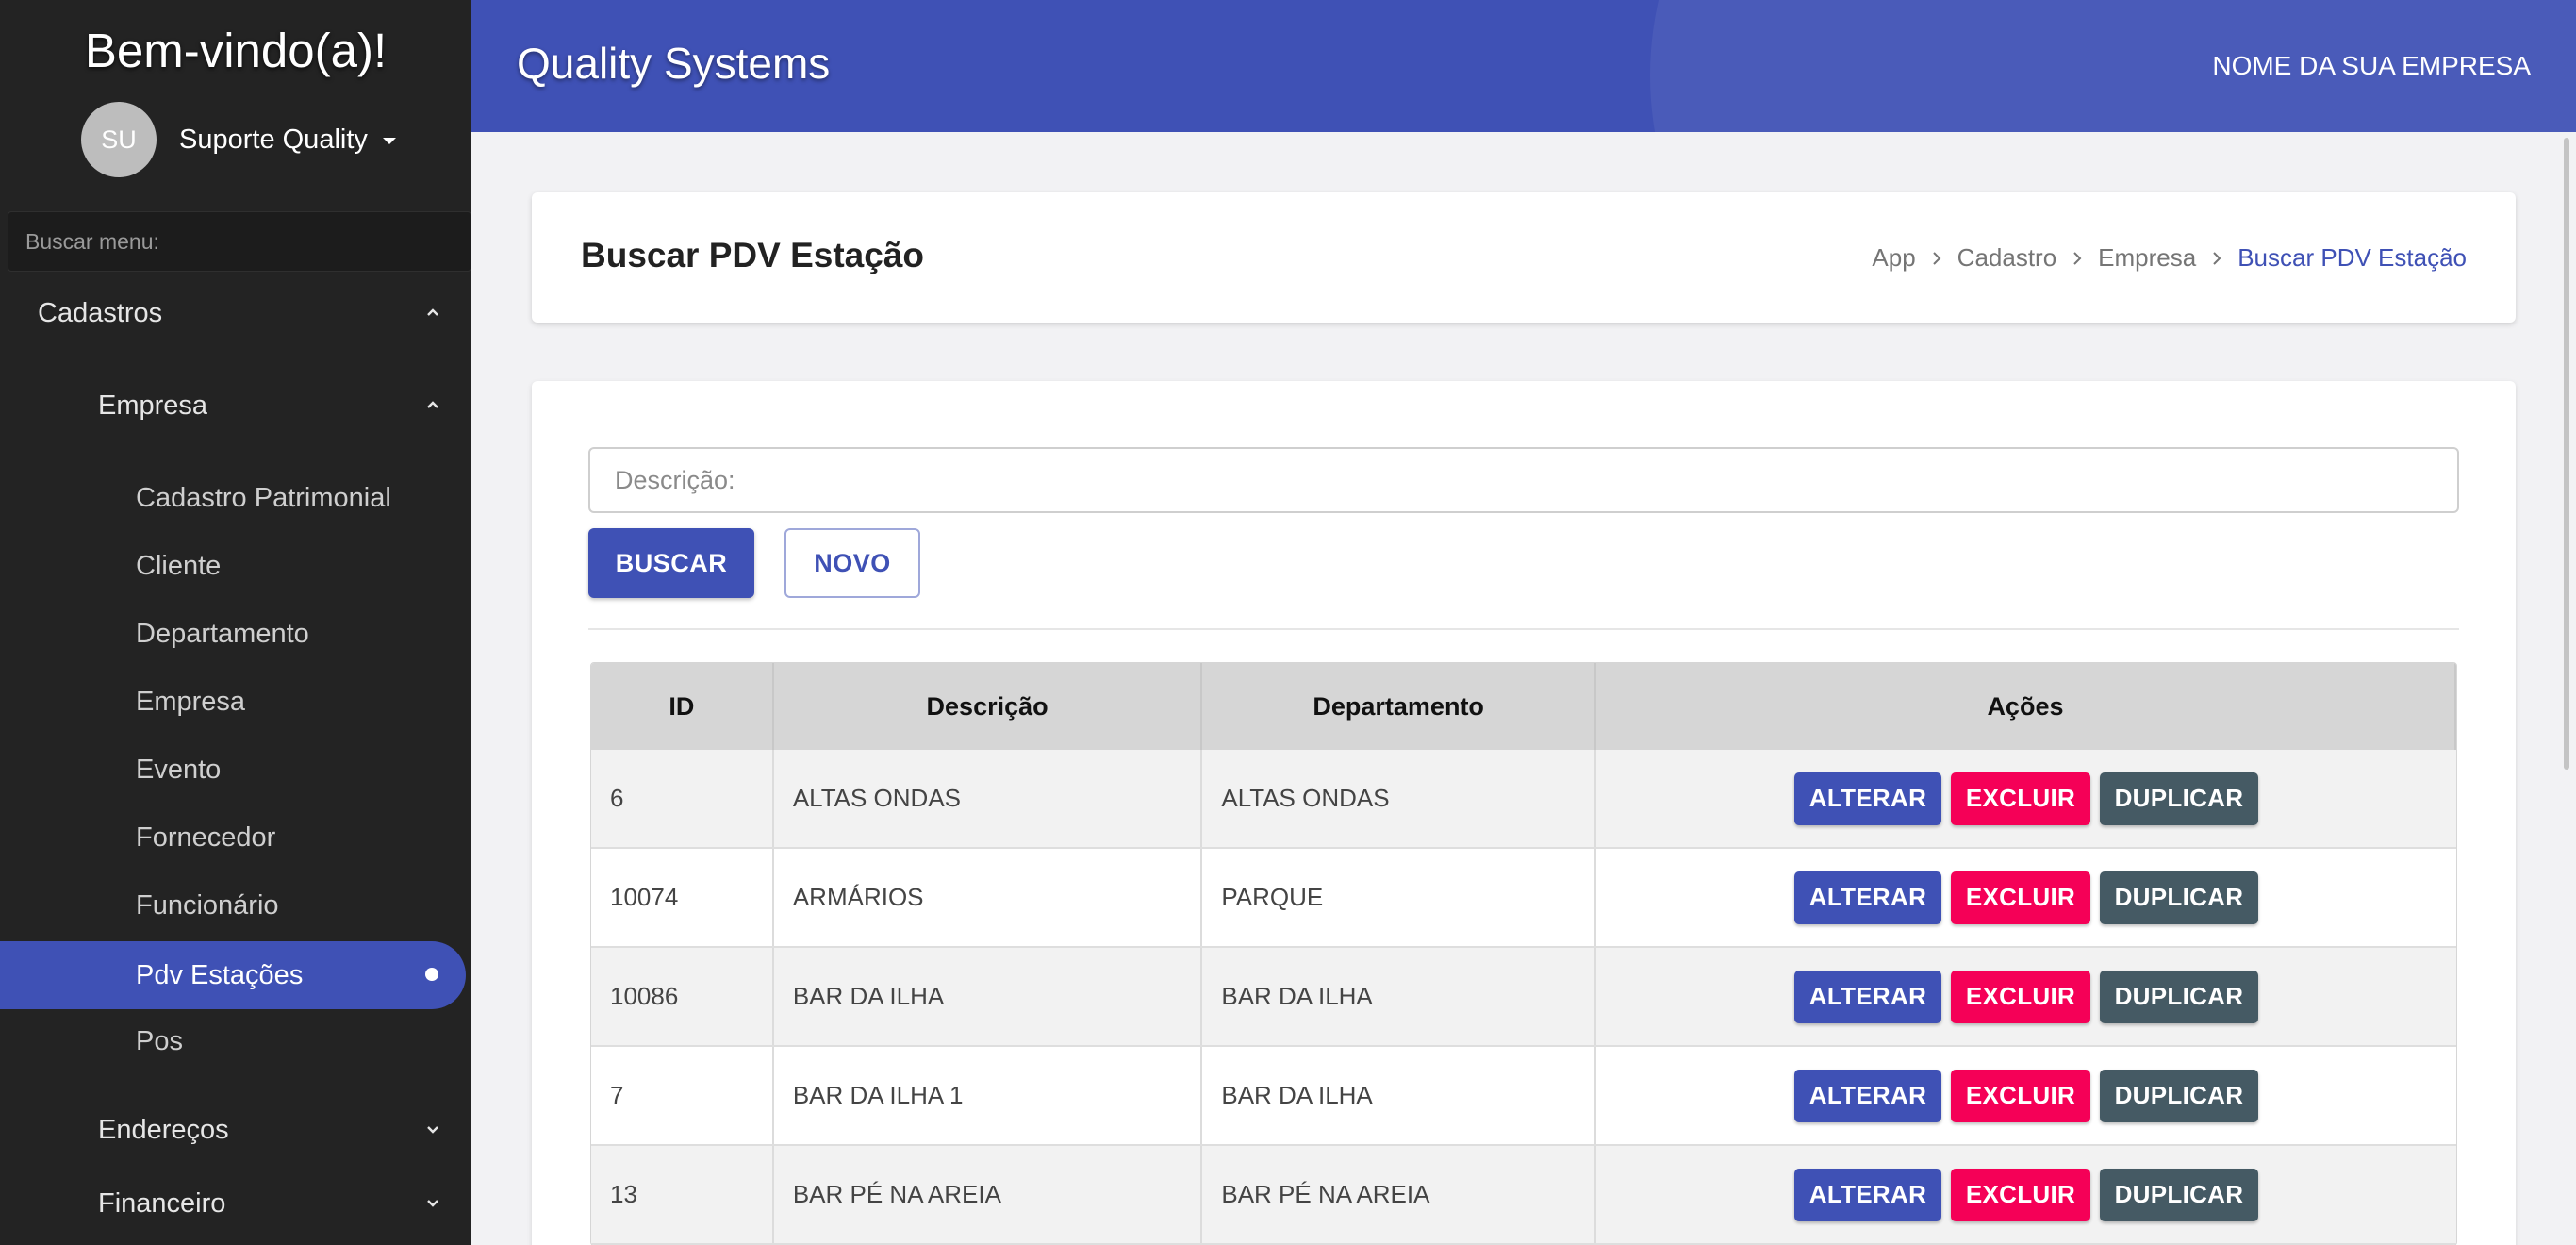  What do you see at coordinates (988, 799) in the screenshot?
I see `cell-descricao: ALTAS ONDAS` at bounding box center [988, 799].